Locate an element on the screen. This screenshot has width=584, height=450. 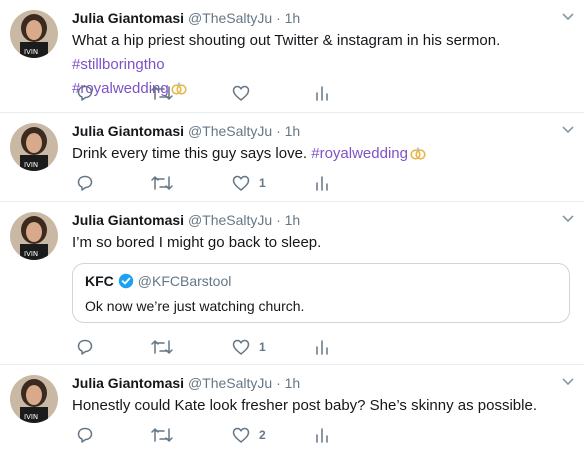
like-button is located at coordinates (245, 93).